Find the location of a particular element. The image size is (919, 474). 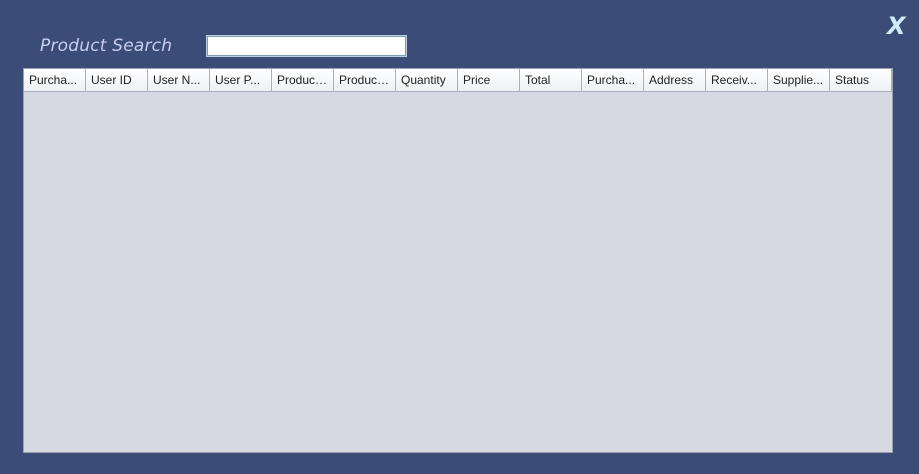

column-header-price: Price is located at coordinates (489, 80).